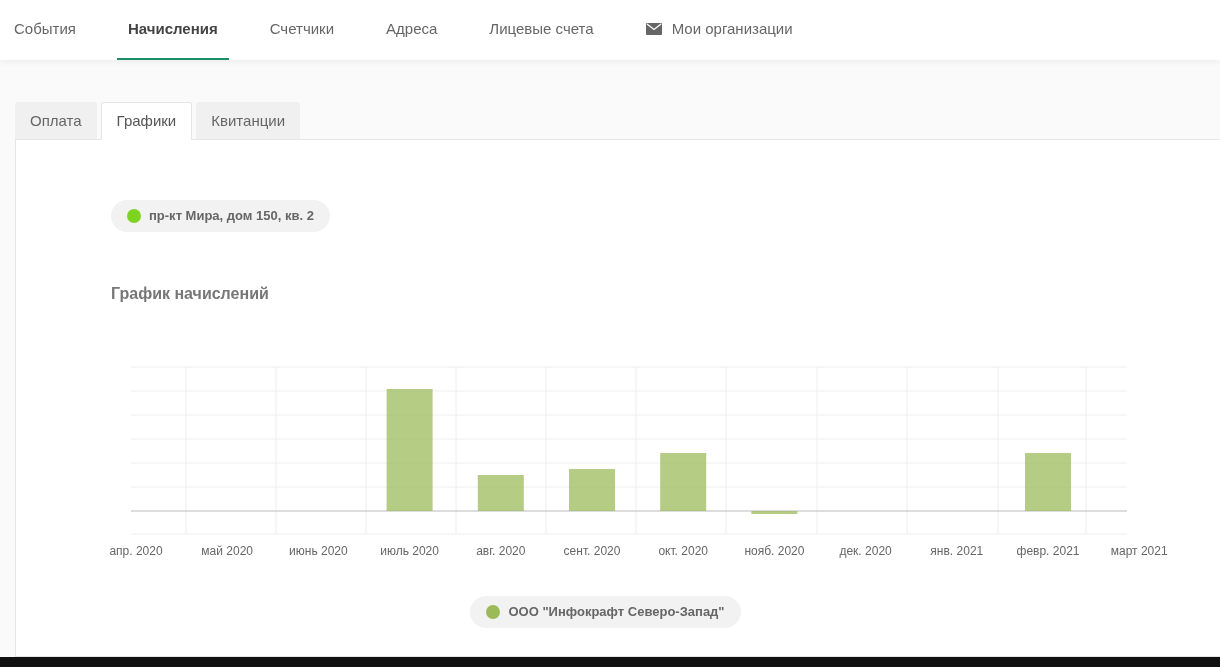 The height and width of the screenshot is (667, 1220). I want to click on nav-tab: События, so click(45, 30).